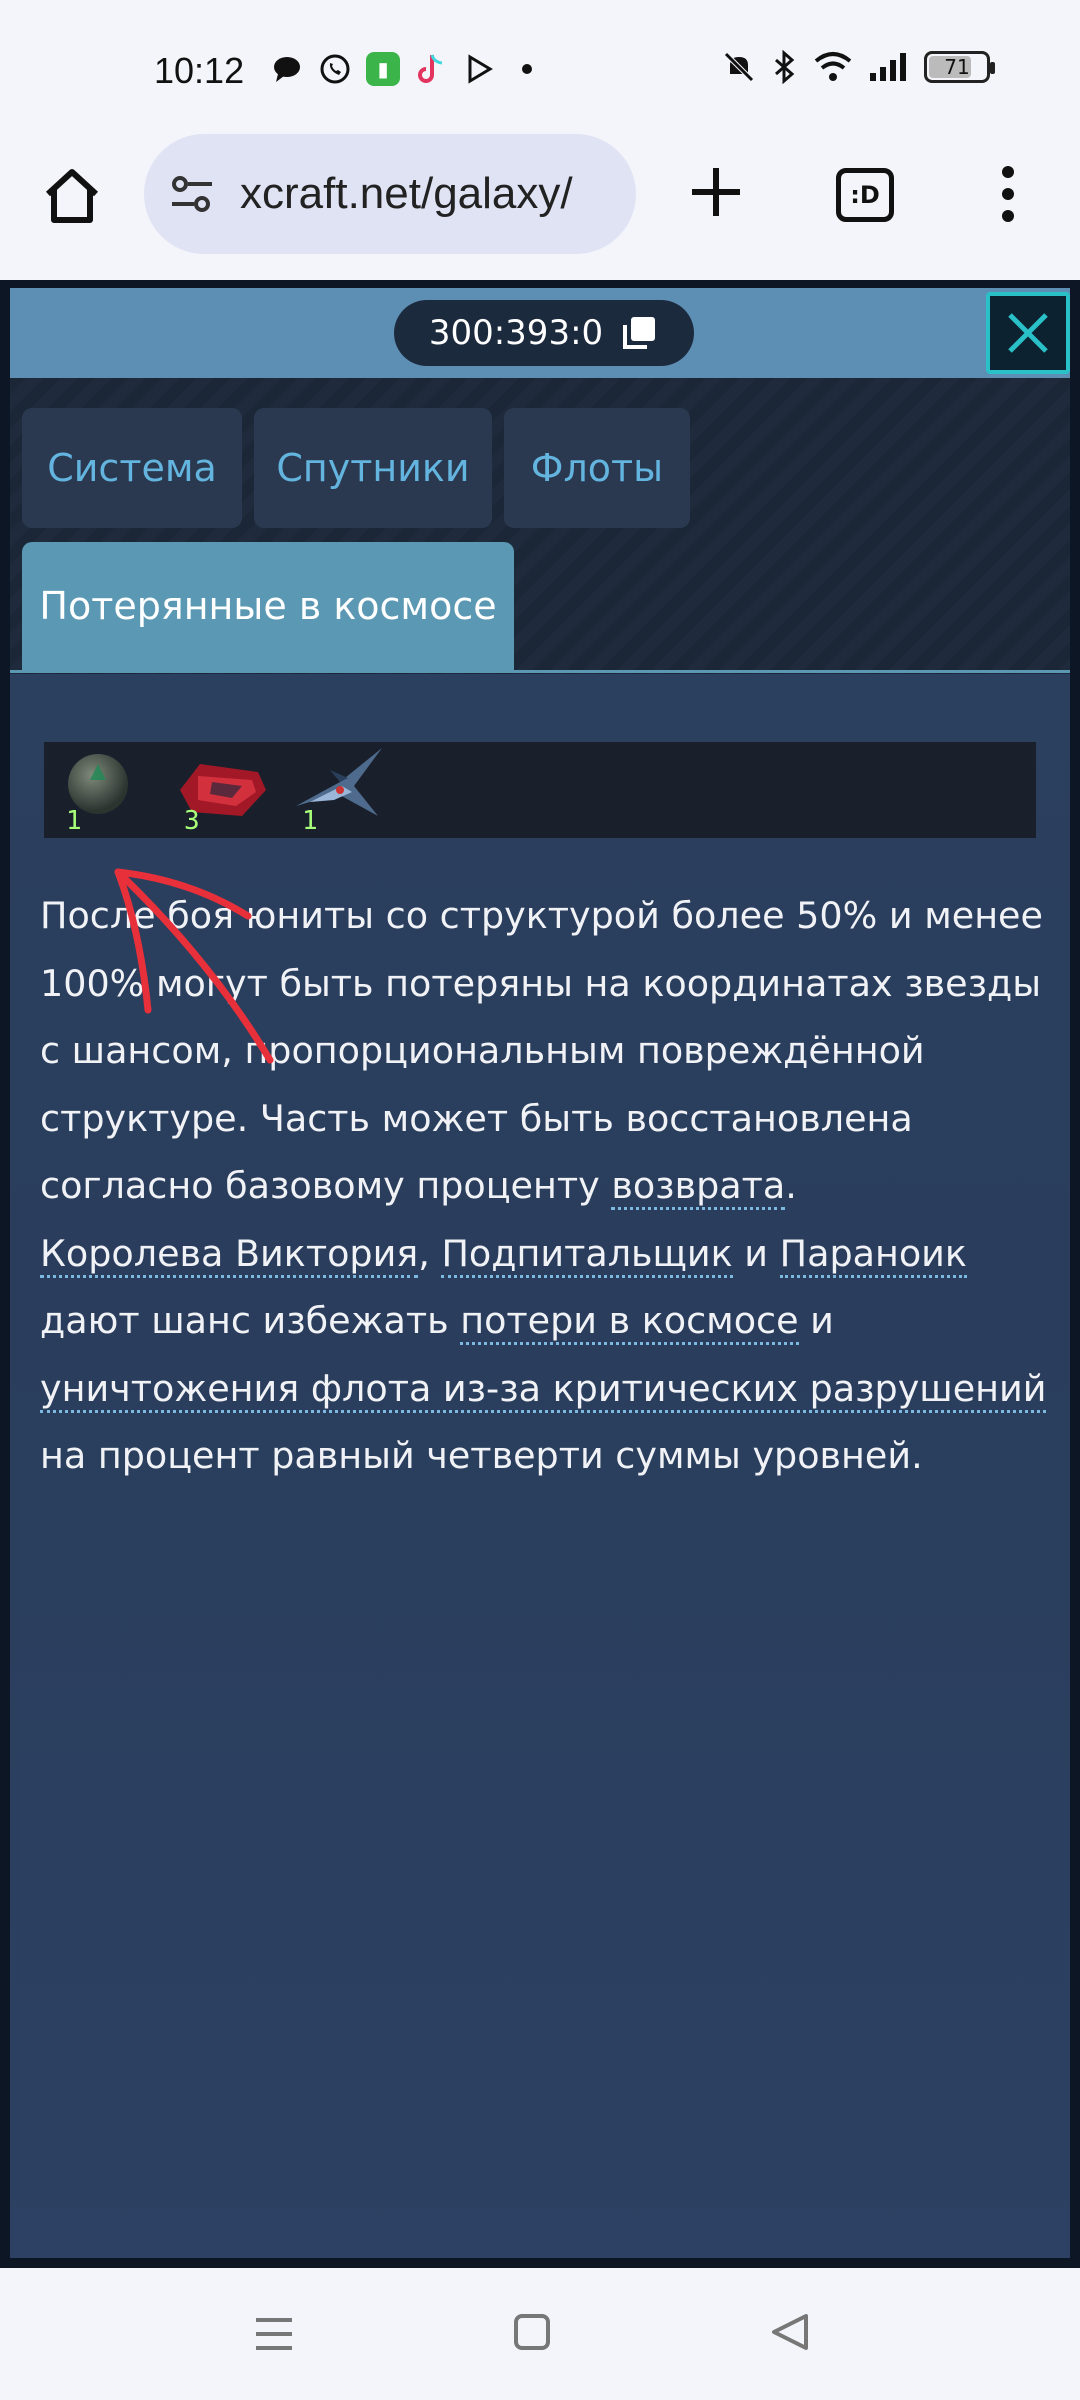 This screenshot has width=1080, height=2400. Describe the element at coordinates (587, 1254) in the screenshot. I see `feeder-link: Подпитальщик` at that location.